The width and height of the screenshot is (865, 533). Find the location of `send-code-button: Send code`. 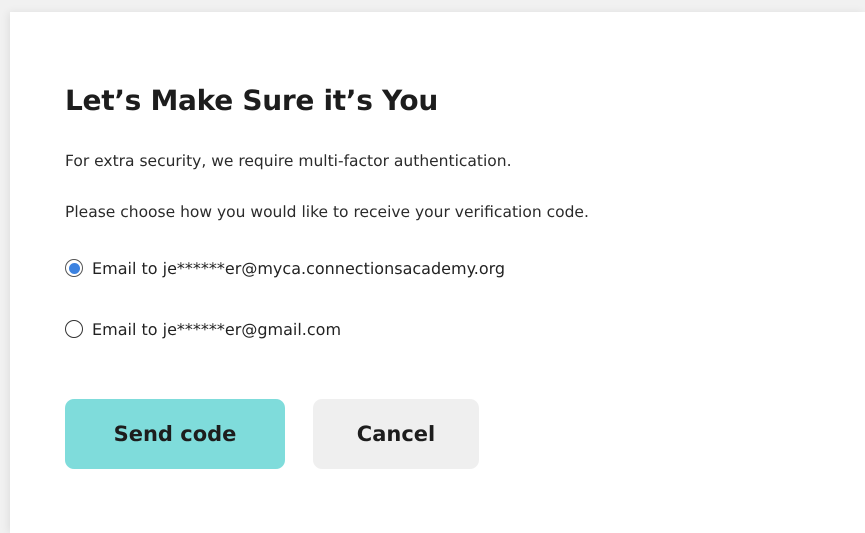

send-code-button: Send code is located at coordinates (175, 434).